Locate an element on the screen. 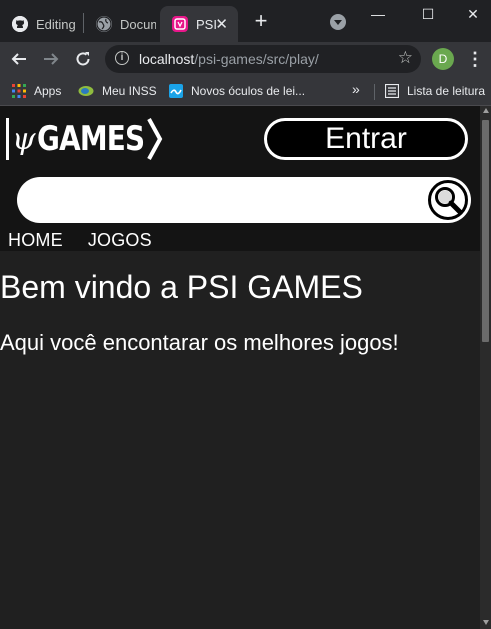 The height and width of the screenshot is (629, 491). tab-search-icon is located at coordinates (338, 22).